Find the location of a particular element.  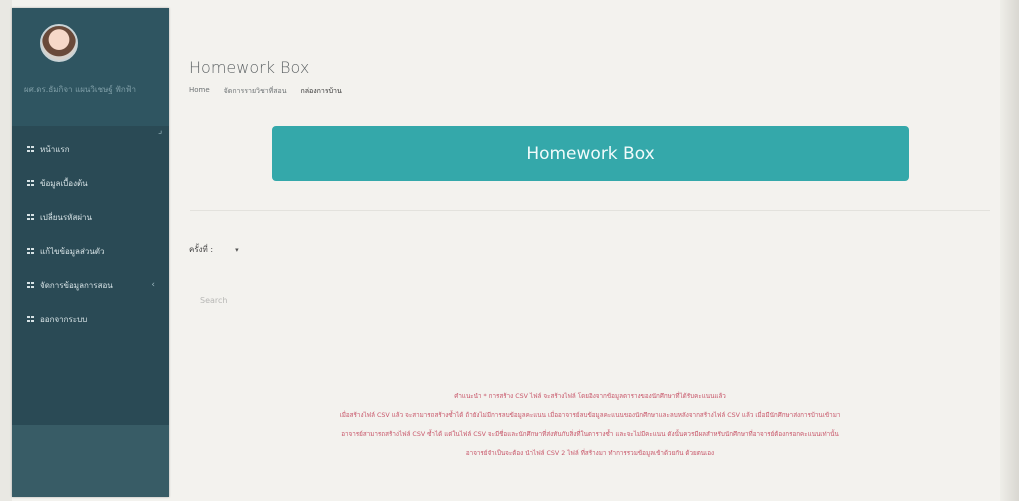

page-title: Homework Box is located at coordinates (249, 67).